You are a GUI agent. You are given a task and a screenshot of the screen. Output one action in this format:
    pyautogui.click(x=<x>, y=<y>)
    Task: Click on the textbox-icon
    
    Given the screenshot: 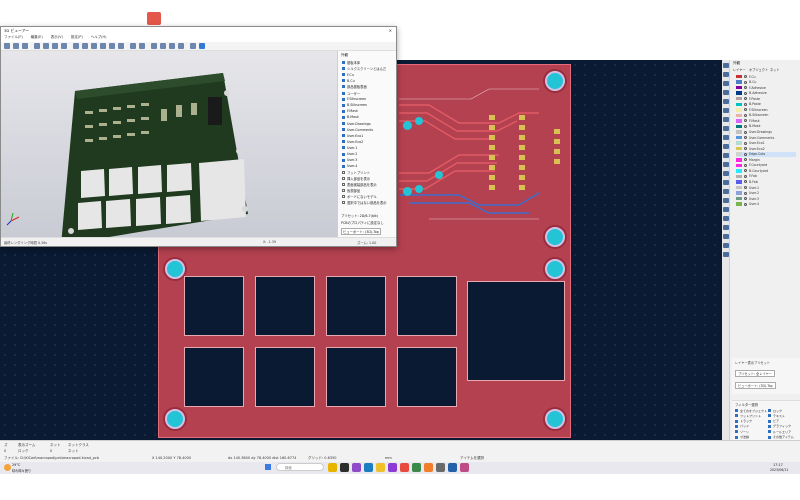 What is the action you would take?
    pyautogui.click(x=726, y=200)
    